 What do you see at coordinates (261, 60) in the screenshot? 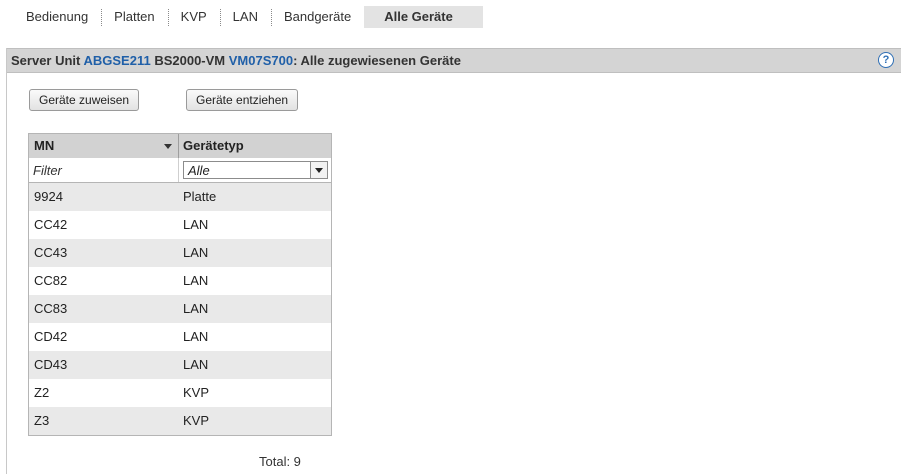
I see `vm-link: VM07S700` at bounding box center [261, 60].